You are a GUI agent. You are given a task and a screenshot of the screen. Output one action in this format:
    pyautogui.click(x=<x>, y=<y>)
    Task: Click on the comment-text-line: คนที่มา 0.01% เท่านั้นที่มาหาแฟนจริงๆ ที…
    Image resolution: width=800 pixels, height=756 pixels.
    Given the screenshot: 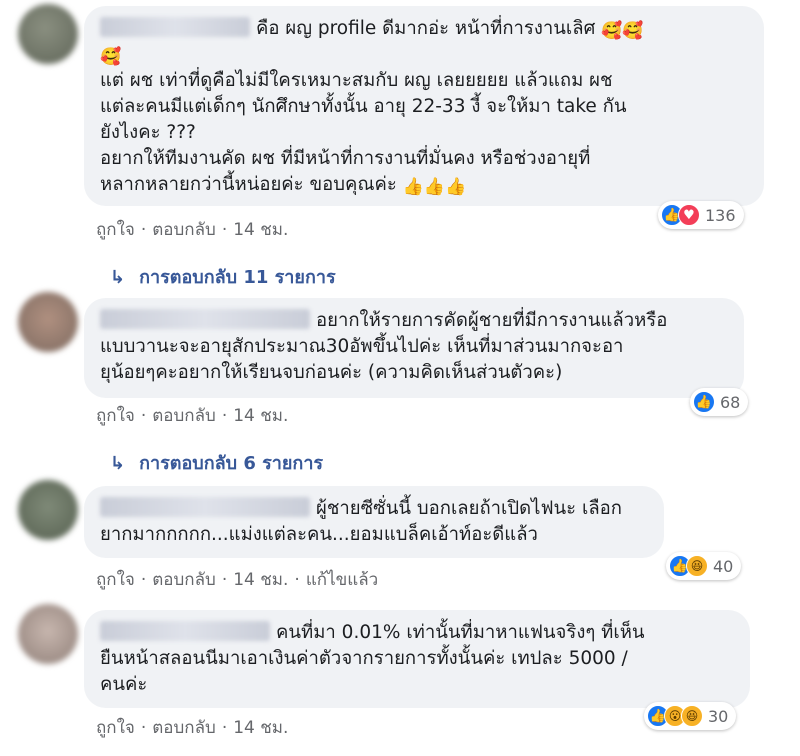 What is the action you would take?
    pyautogui.click(x=417, y=633)
    